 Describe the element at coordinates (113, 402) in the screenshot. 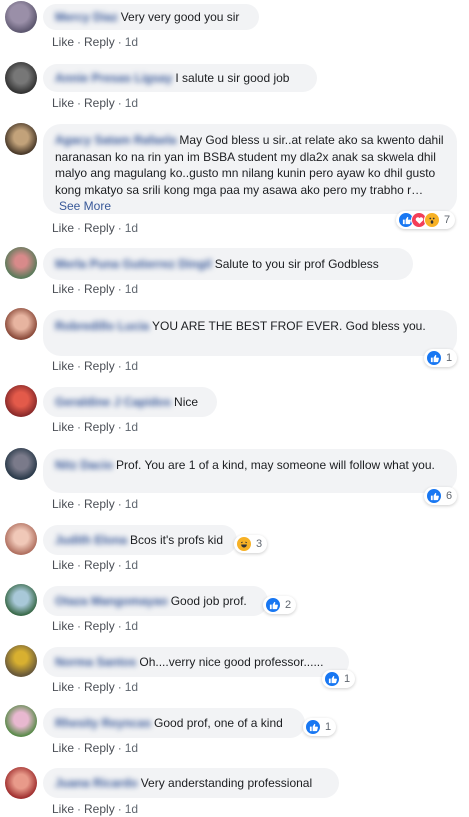

I see `commenter-name: Geraldine J Capidos` at that location.